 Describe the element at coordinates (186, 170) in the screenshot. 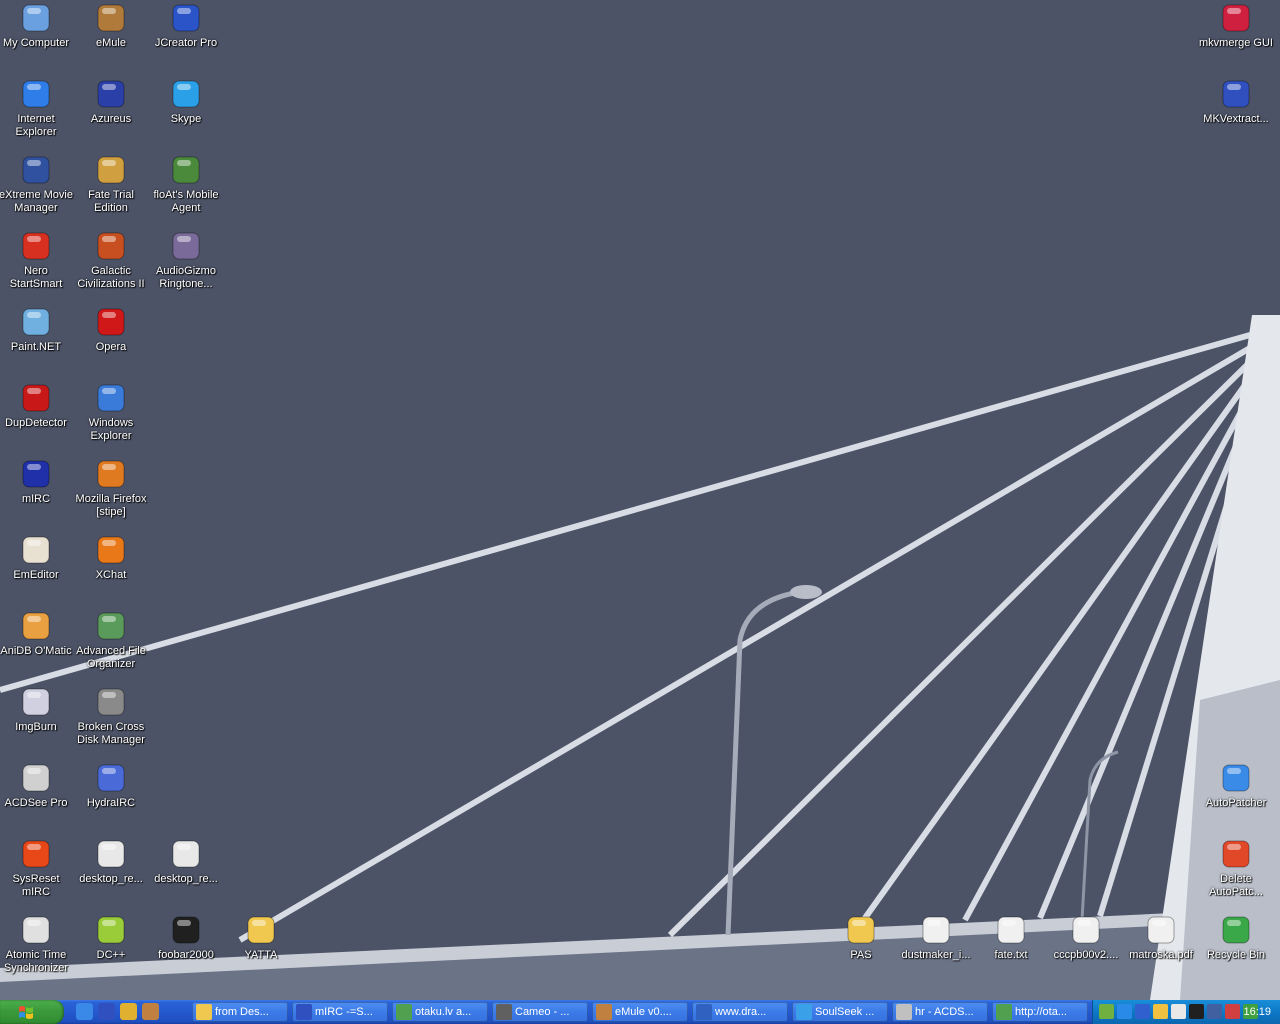

I see `float-mobile-agent-icon` at that location.